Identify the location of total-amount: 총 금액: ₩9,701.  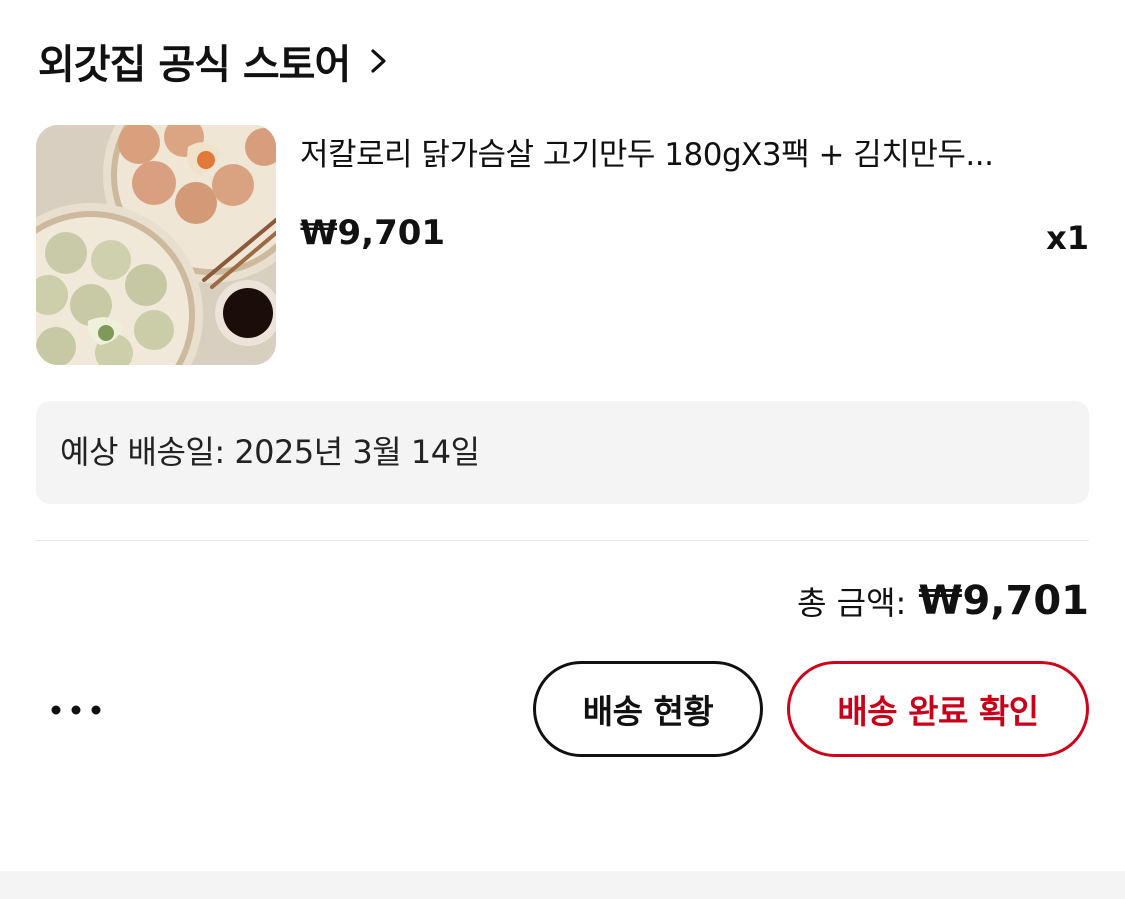
(943, 601).